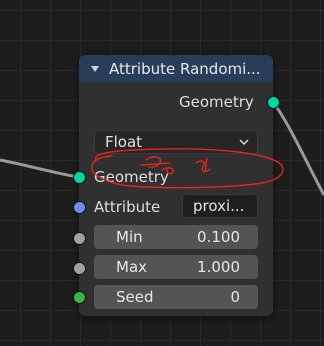  Describe the element at coordinates (244, 142) in the screenshot. I see `chevron-down-icon` at that location.